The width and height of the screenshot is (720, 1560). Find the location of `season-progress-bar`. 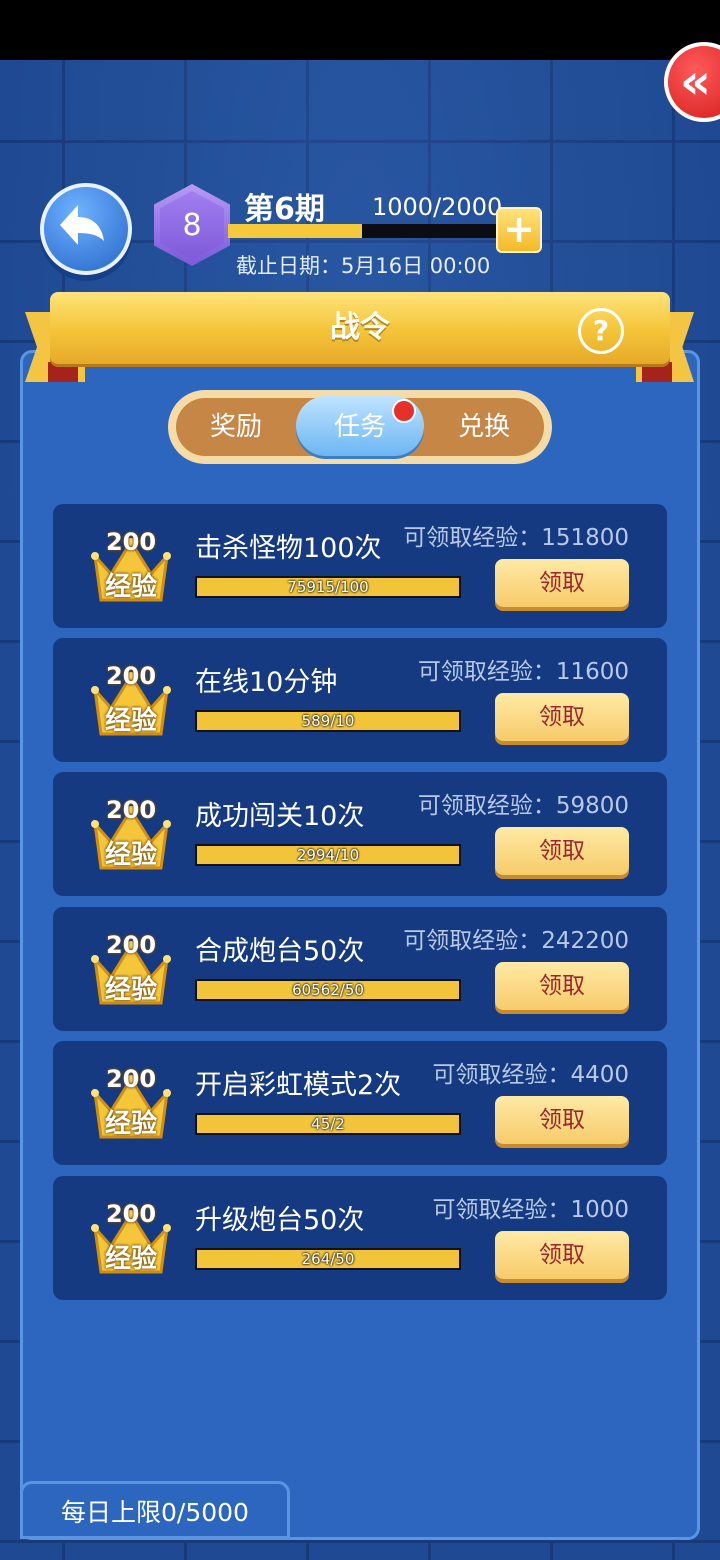

season-progress-bar is located at coordinates (362, 231).